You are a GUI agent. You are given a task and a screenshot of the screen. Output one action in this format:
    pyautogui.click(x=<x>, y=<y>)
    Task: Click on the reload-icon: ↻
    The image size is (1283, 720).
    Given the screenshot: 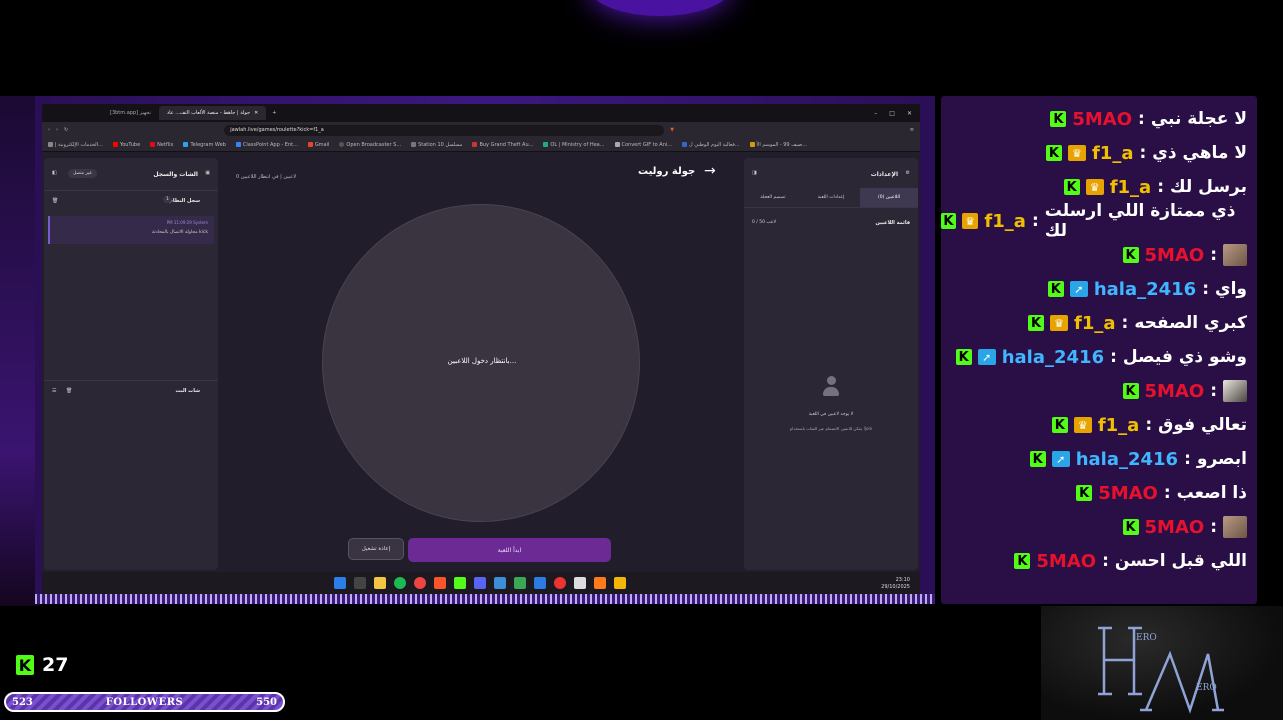 What is the action you would take?
    pyautogui.click(x=66, y=130)
    